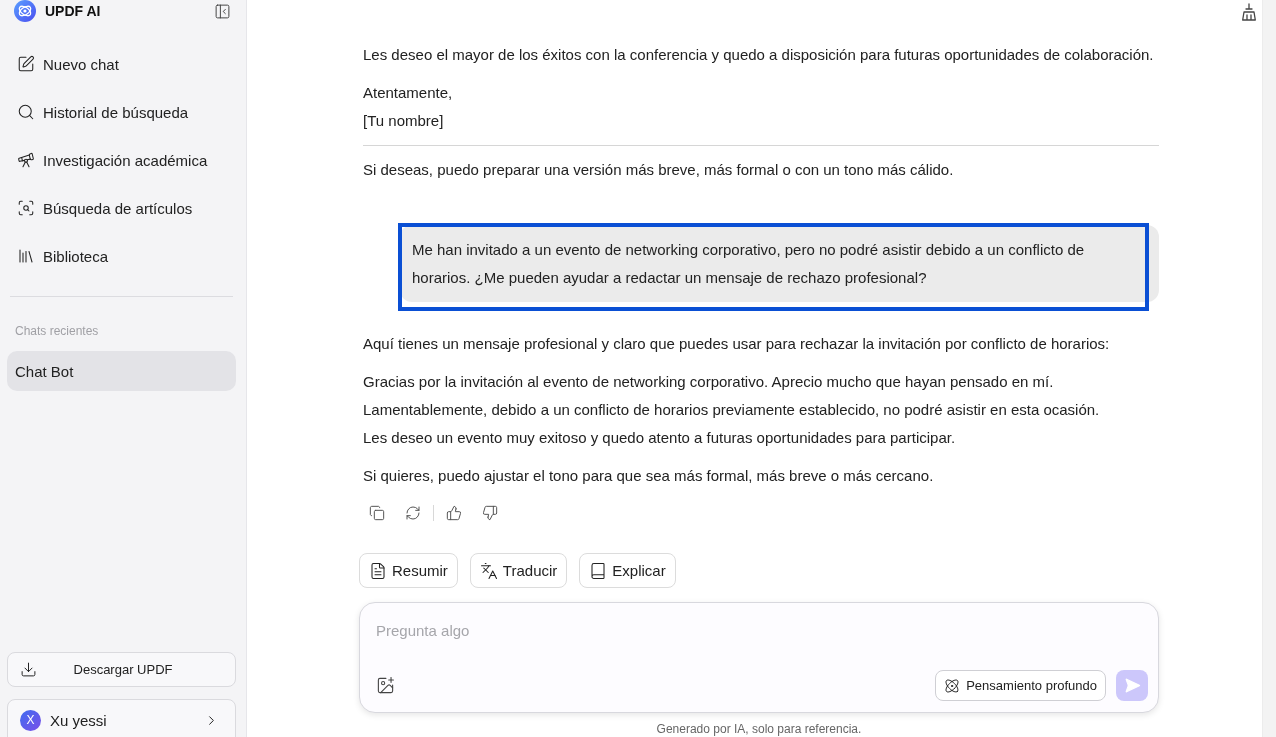 This screenshot has width=1276, height=737. What do you see at coordinates (123, 208) in the screenshot?
I see `nav-item: Búsqueda de artículos` at bounding box center [123, 208].